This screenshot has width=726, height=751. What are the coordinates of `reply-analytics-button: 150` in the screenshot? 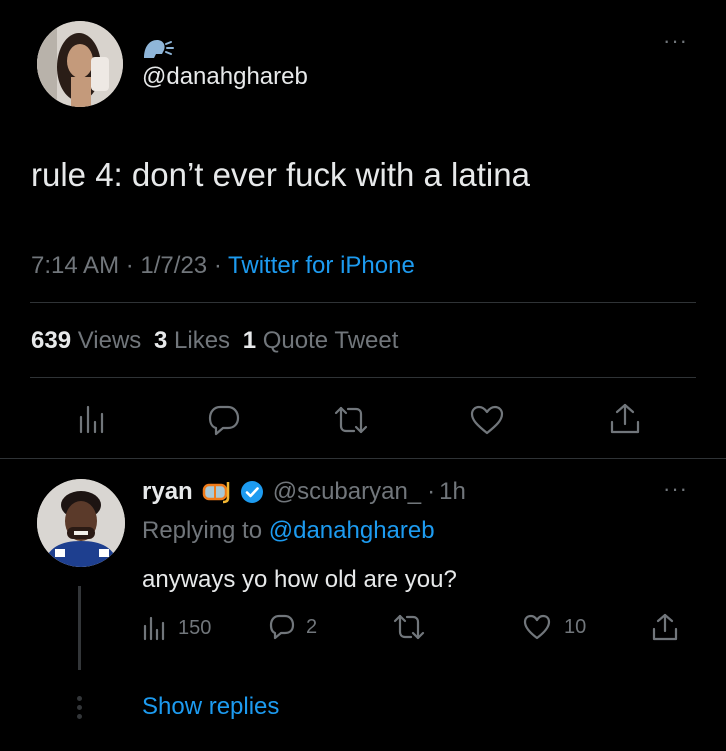 It's located at (176, 628).